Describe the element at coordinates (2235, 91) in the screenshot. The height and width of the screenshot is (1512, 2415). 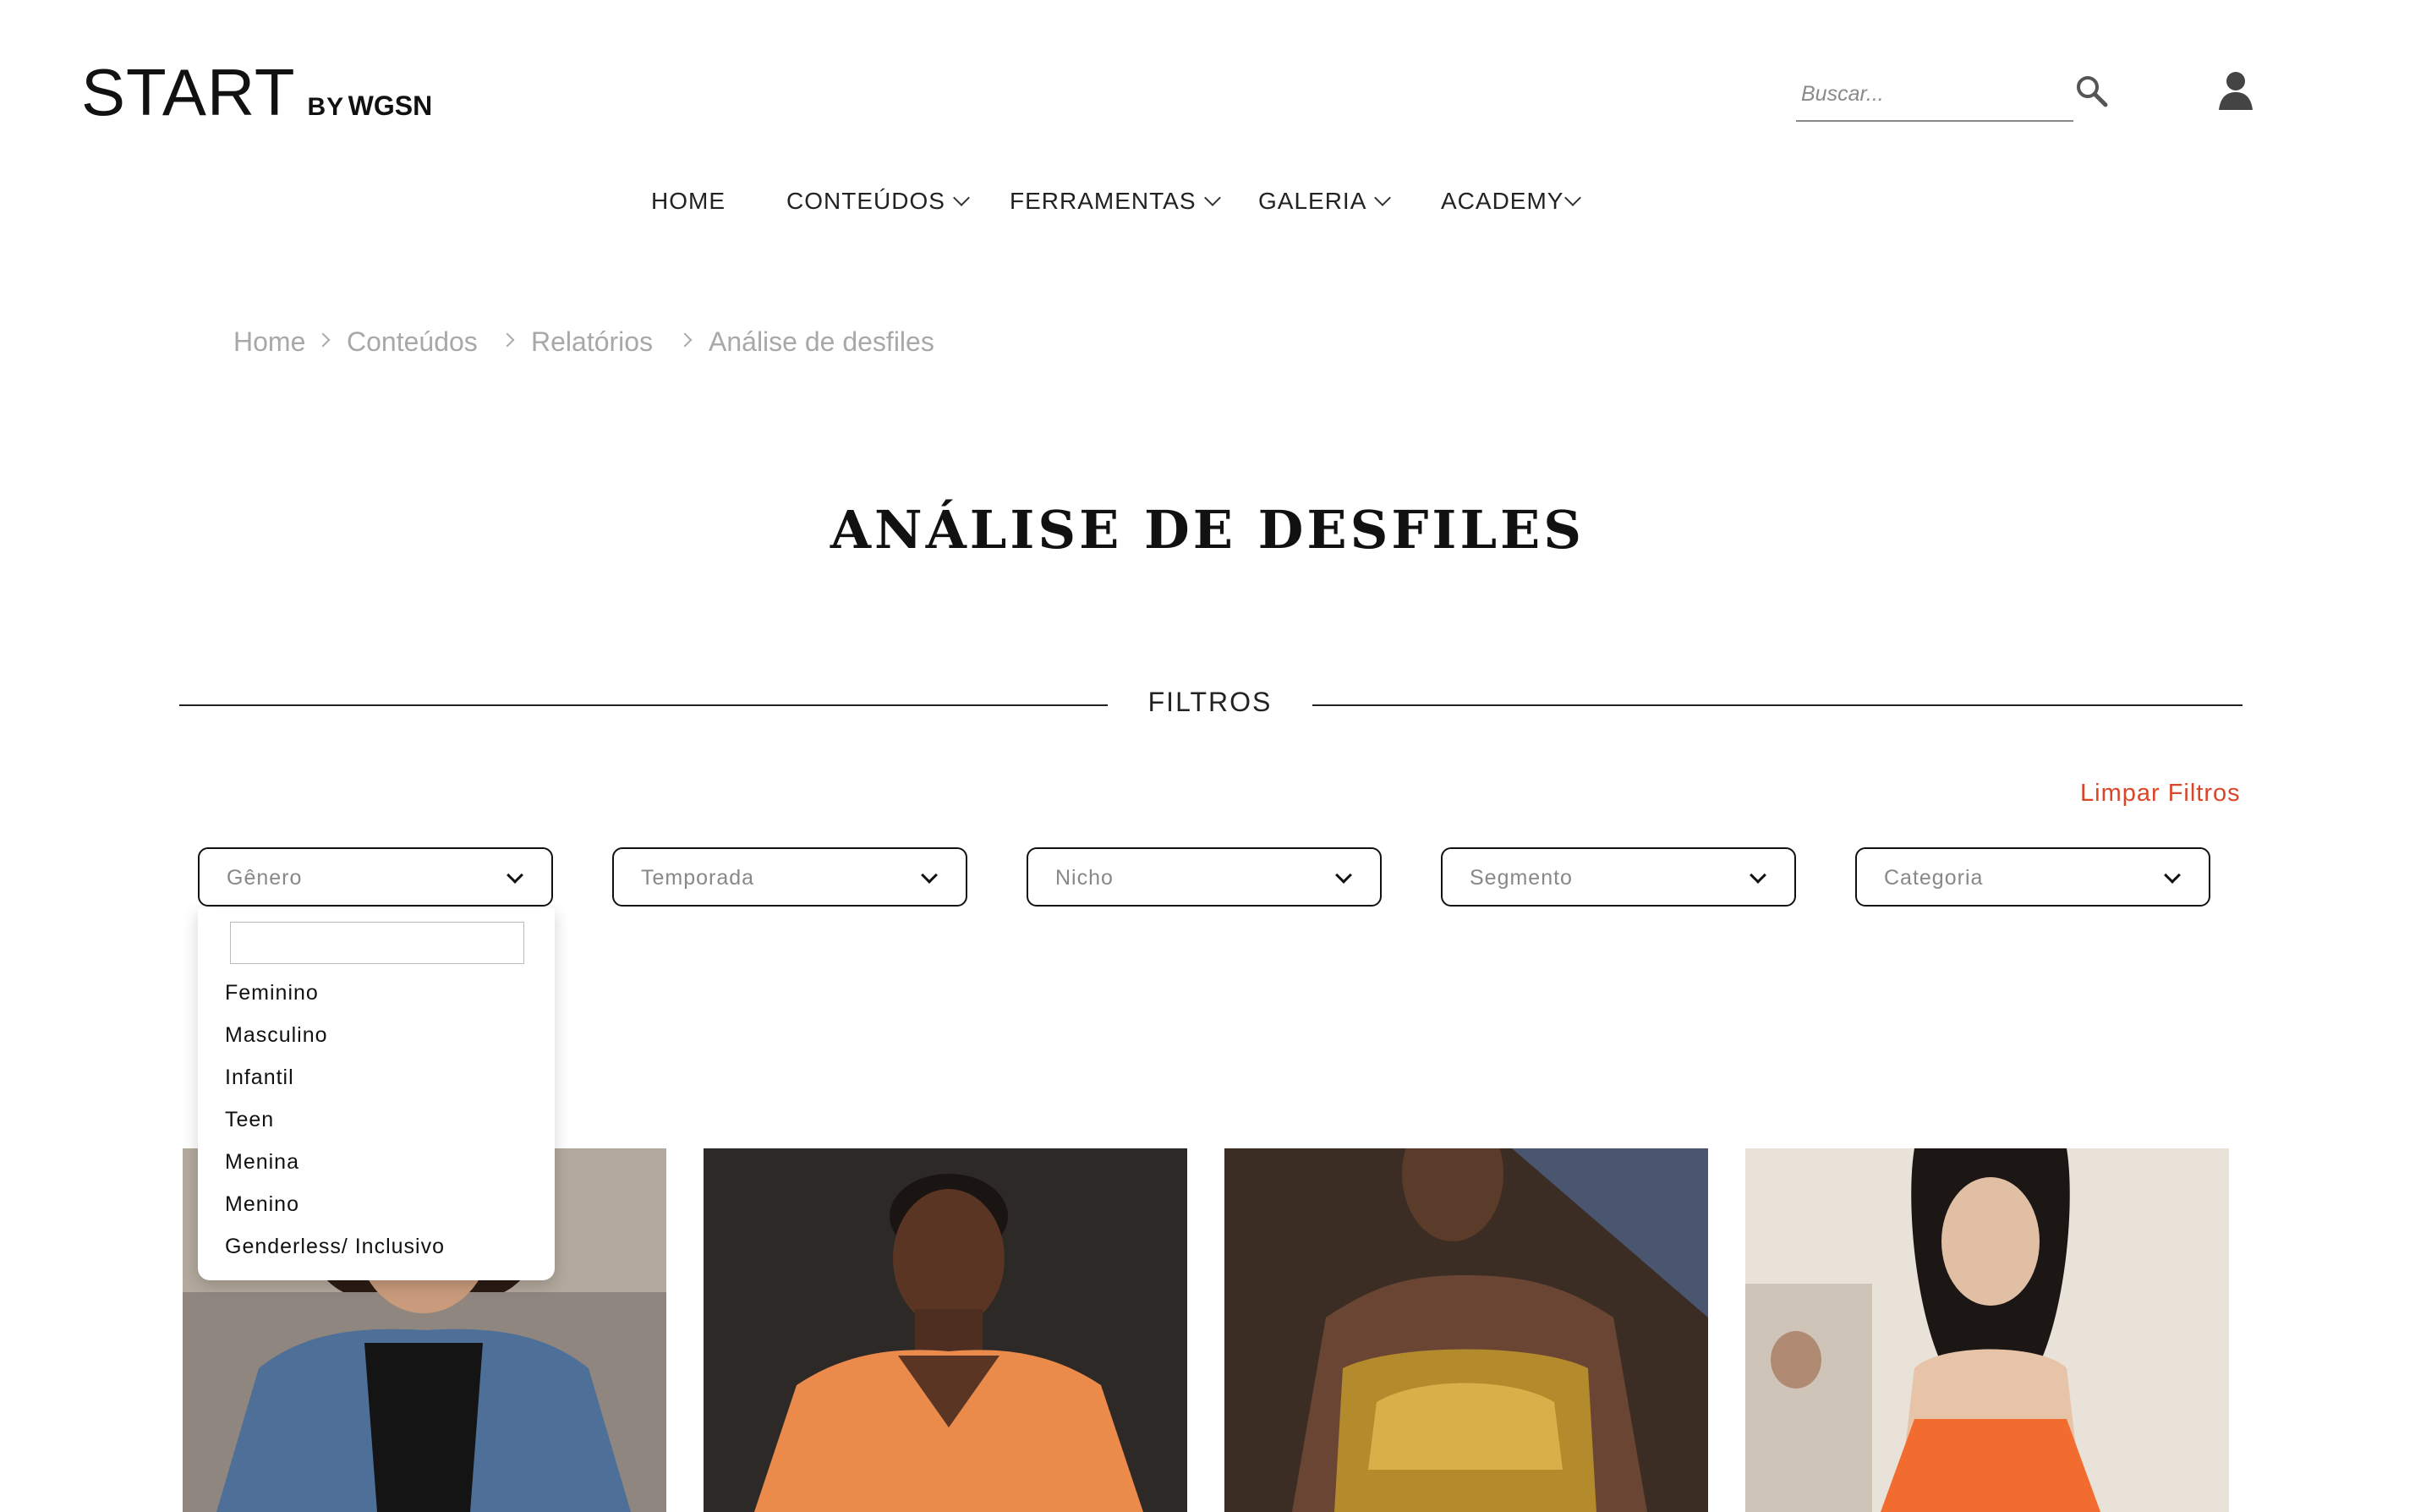
I see `user-account-icon` at that location.